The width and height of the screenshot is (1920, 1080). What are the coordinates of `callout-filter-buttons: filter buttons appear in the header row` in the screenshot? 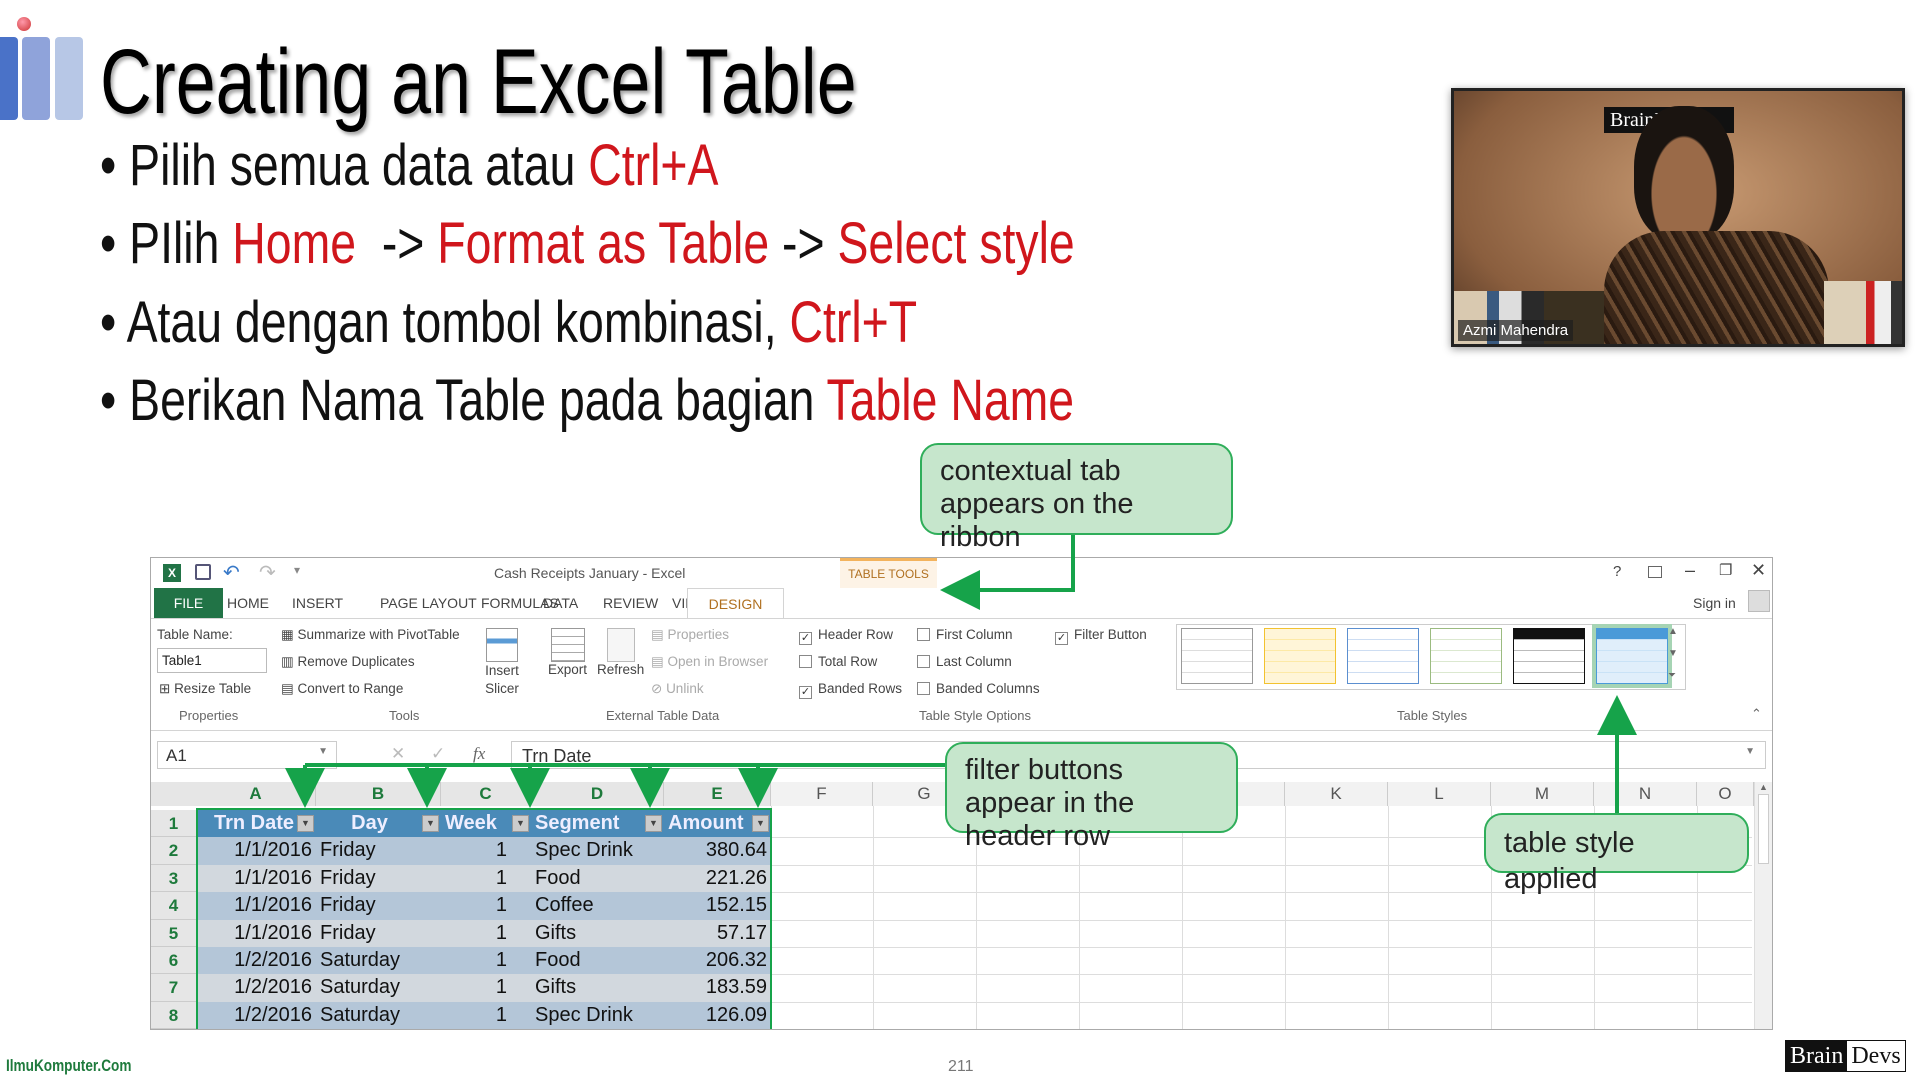 It's located at (1091, 797).